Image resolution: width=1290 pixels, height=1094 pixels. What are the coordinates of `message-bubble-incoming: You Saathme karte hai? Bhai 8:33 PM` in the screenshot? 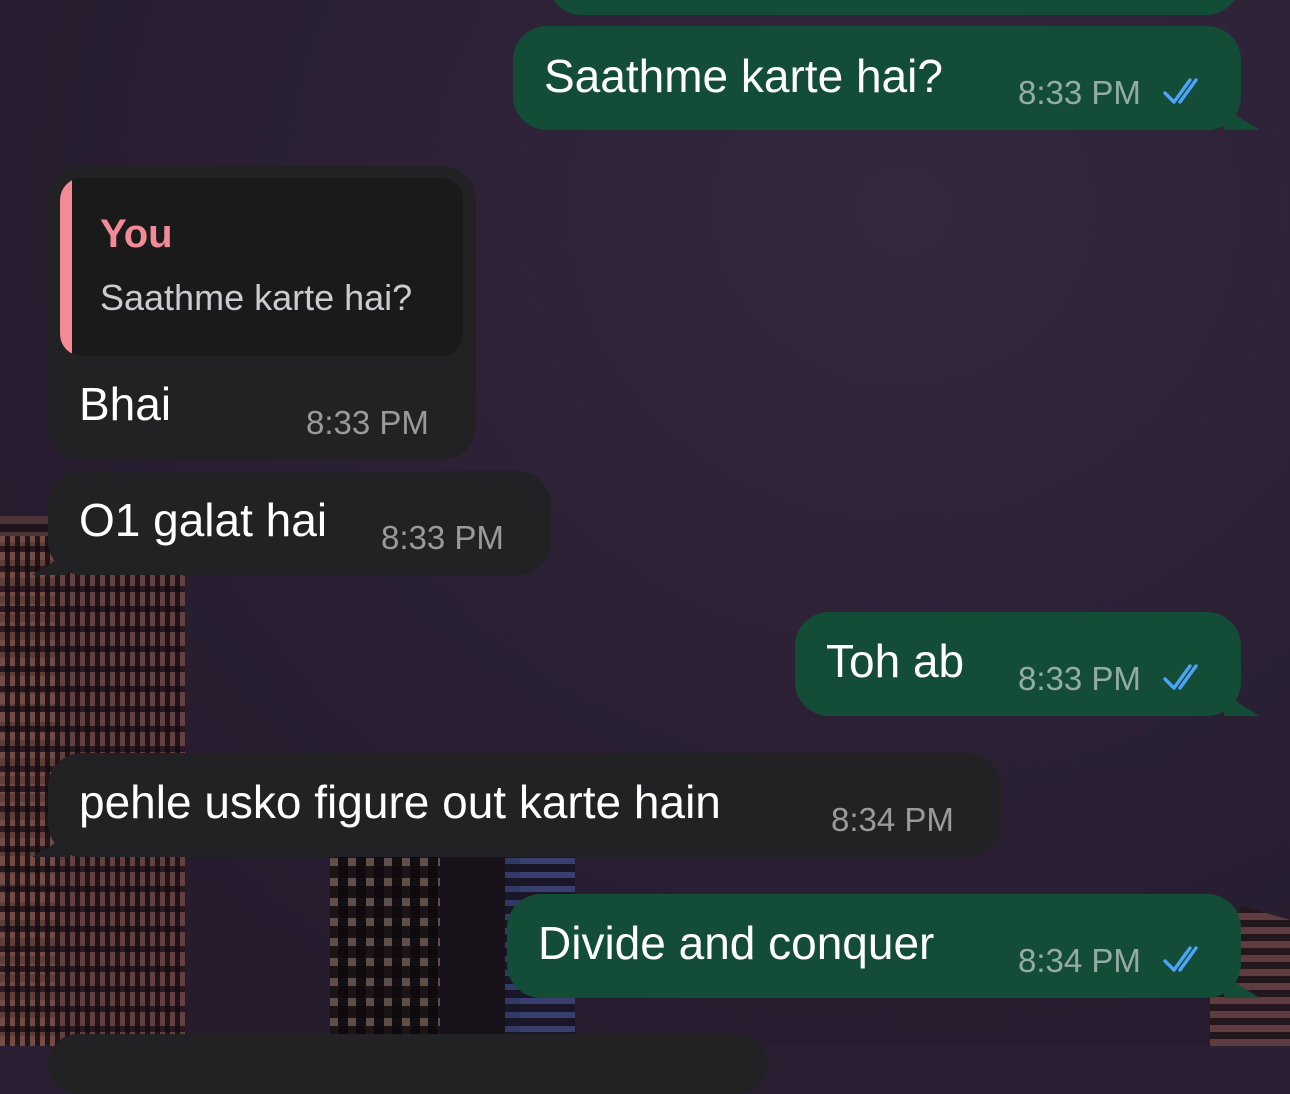 It's located at (262, 313).